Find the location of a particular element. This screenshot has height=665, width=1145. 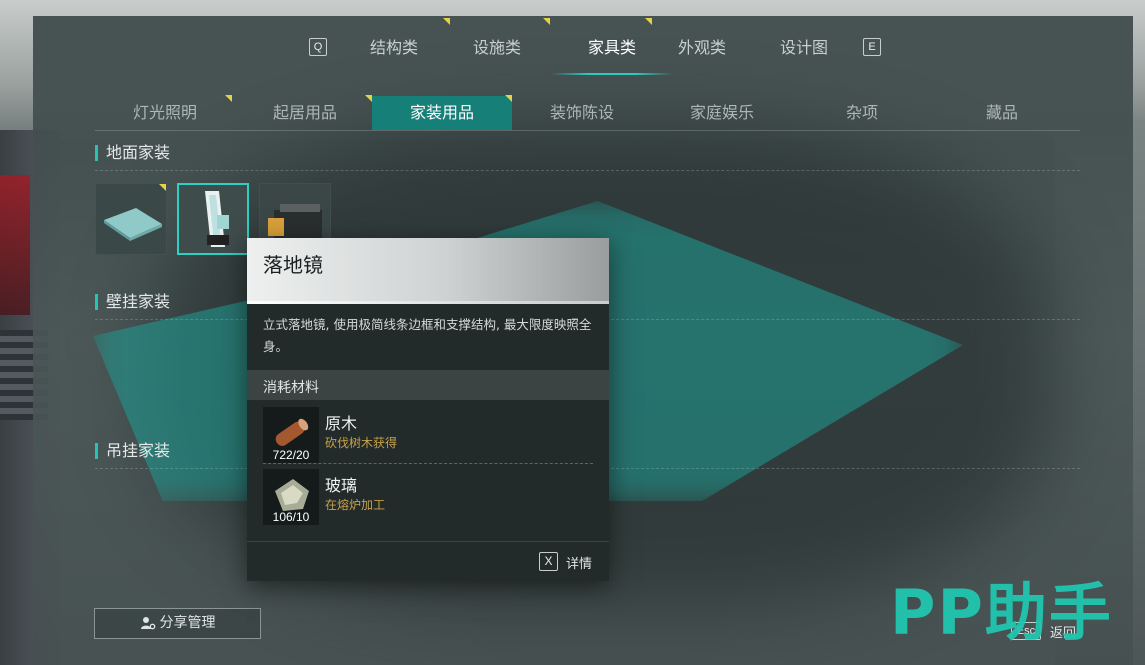

section-hanging-title: 吊挂家装 is located at coordinates (132, 451).